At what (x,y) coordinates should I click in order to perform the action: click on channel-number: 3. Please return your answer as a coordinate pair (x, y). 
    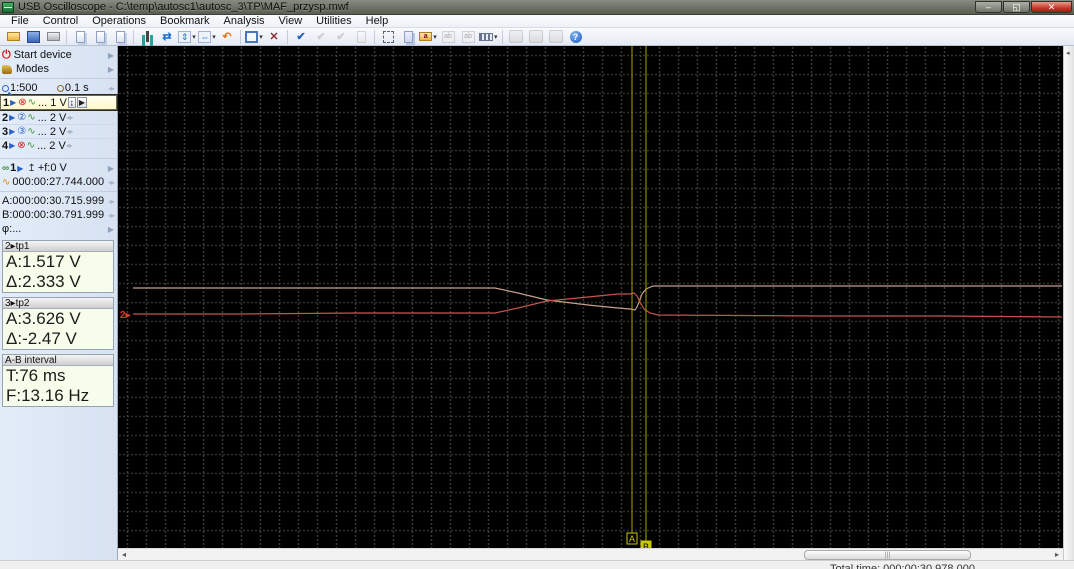
    Looking at the image, I should click on (5, 131).